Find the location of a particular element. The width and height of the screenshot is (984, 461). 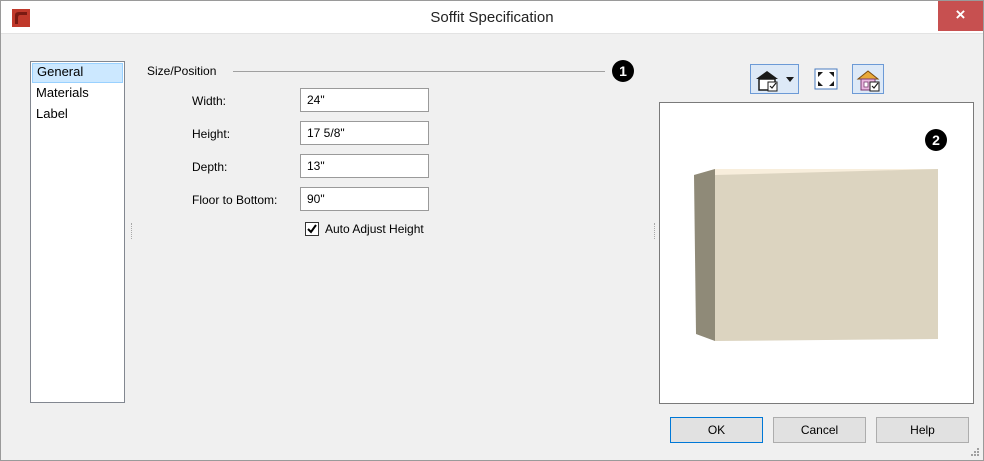

depth-label: Depth: is located at coordinates (210, 167).